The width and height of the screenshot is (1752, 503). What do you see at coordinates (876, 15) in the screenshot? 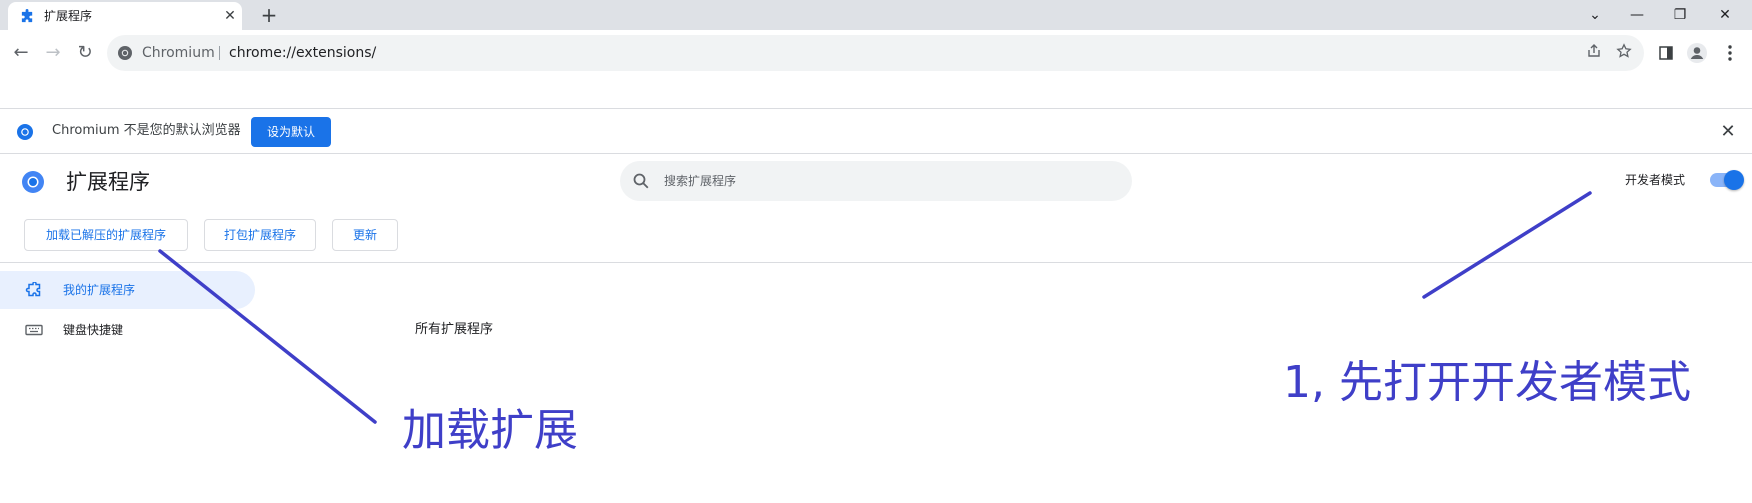
I see `tab-strip: 扩展程序 ✕ + ⌄ — ❐ ✕` at bounding box center [876, 15].